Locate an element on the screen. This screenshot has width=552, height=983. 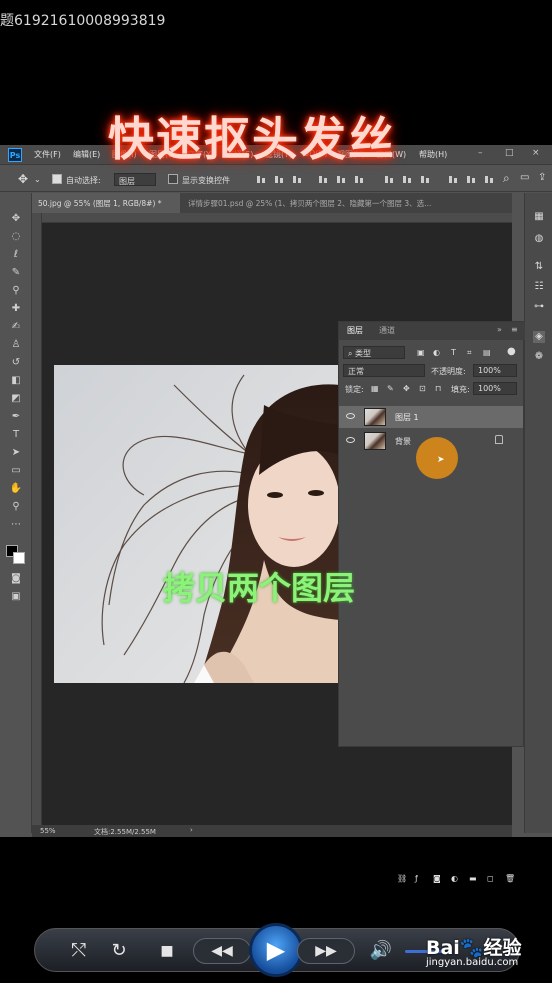
lock-label: 锁定: is located at coordinates (354, 389).